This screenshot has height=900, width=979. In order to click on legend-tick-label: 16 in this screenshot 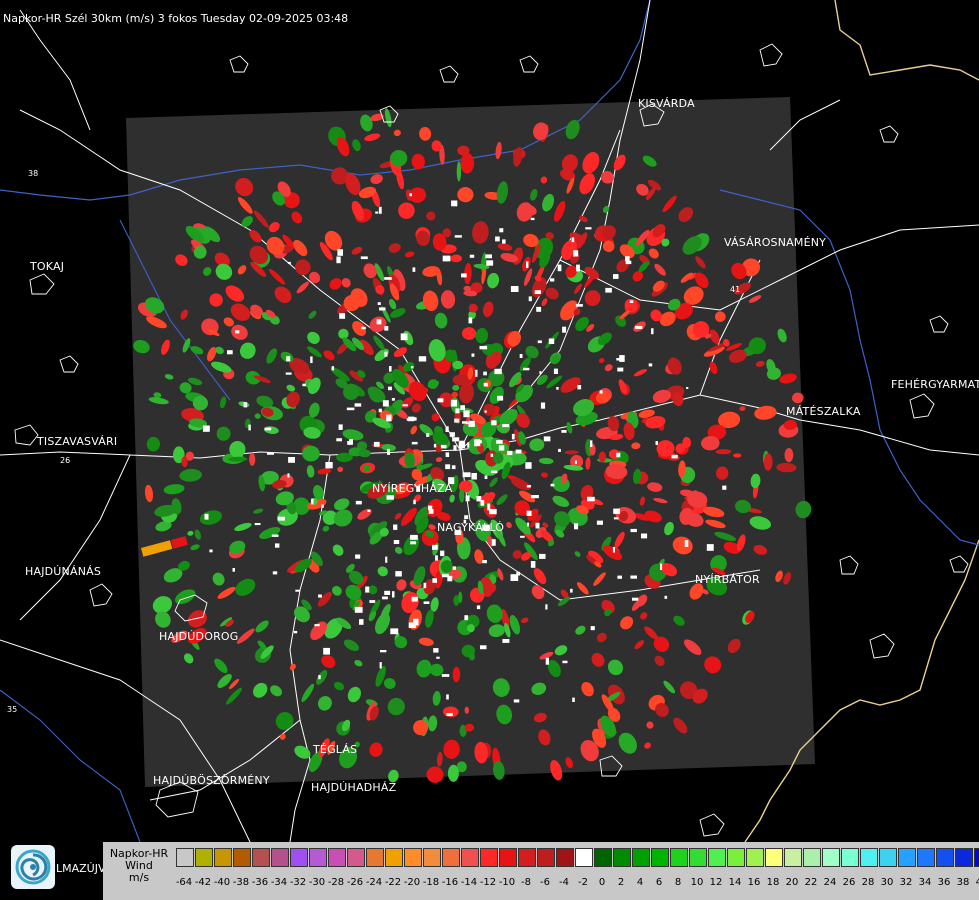, I will do `click(754, 882)`.